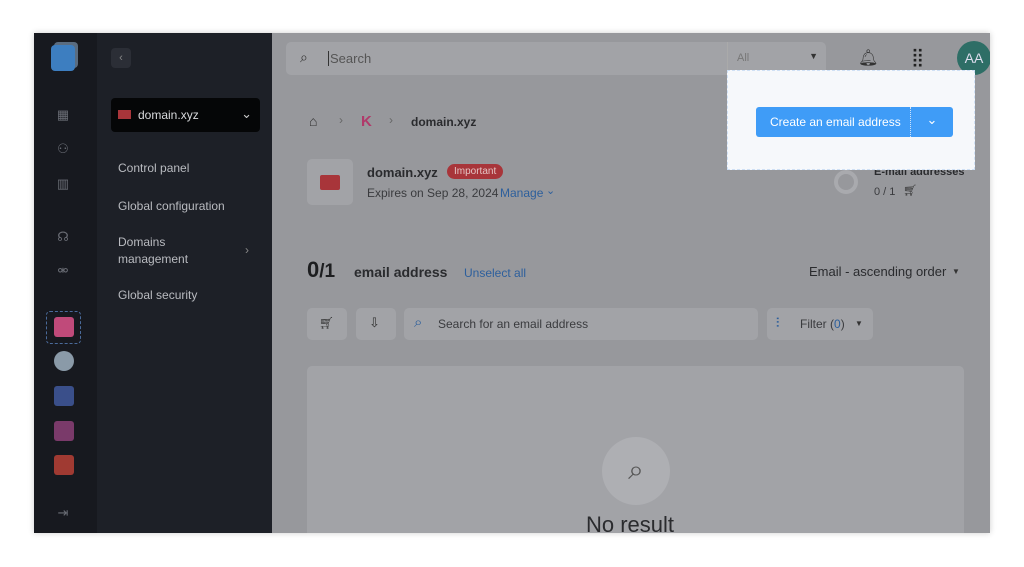  I want to click on bell-icon: 🔔︎, so click(868, 58).